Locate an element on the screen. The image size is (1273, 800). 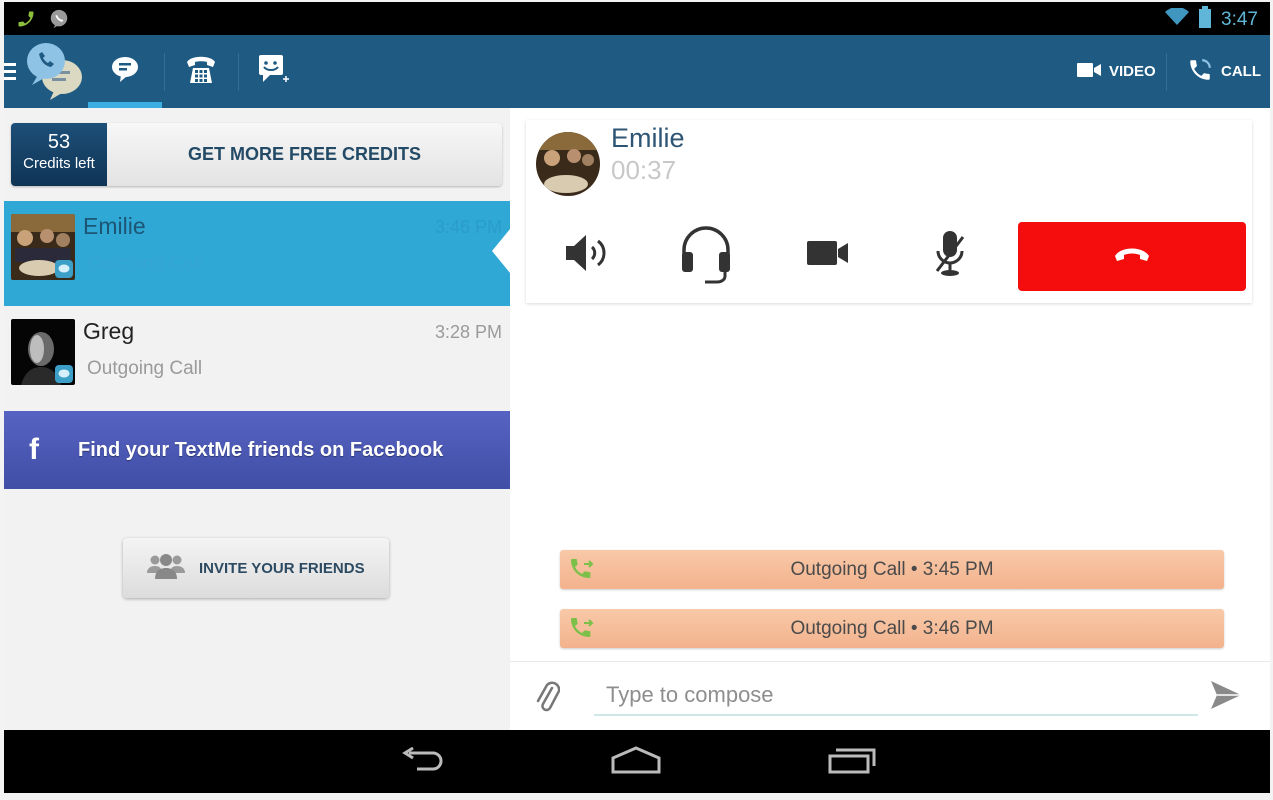
caller-avatar is located at coordinates (568, 164).